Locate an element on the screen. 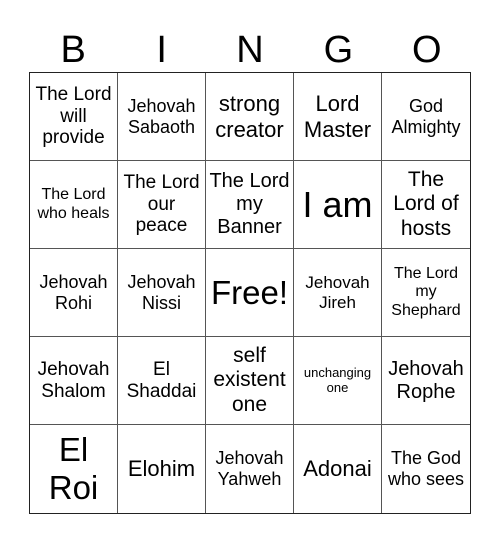  cell-text: Free! is located at coordinates (249, 292).